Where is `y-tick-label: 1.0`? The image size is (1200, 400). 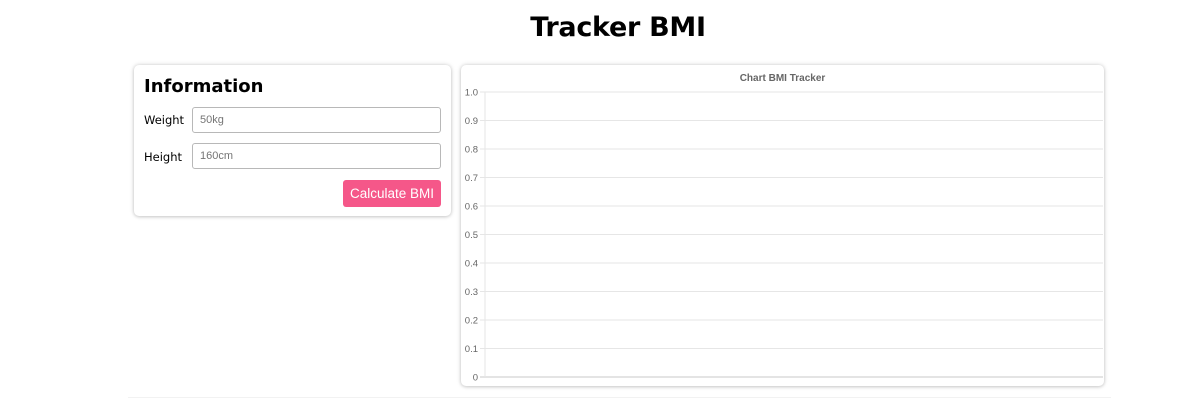 y-tick-label: 1.0 is located at coordinates (471, 93).